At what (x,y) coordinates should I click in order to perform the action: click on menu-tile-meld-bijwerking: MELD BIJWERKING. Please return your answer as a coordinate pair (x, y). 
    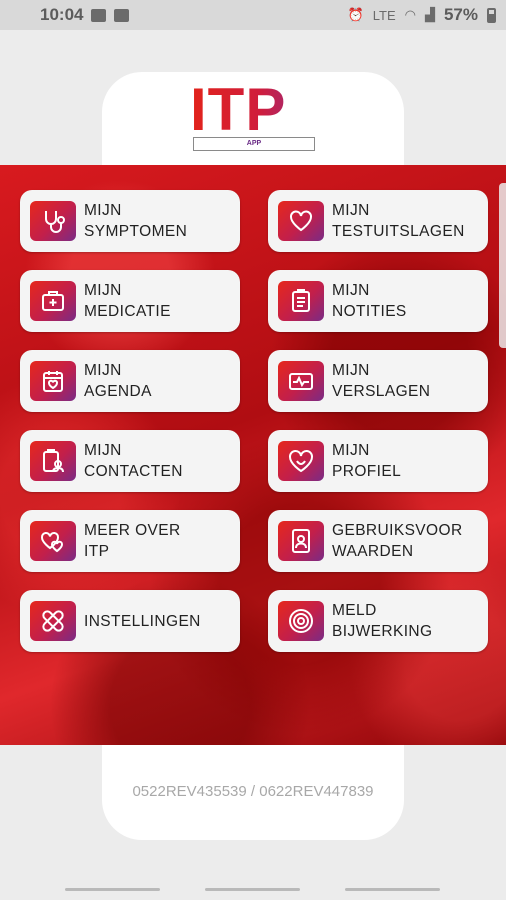
    Looking at the image, I should click on (378, 621).